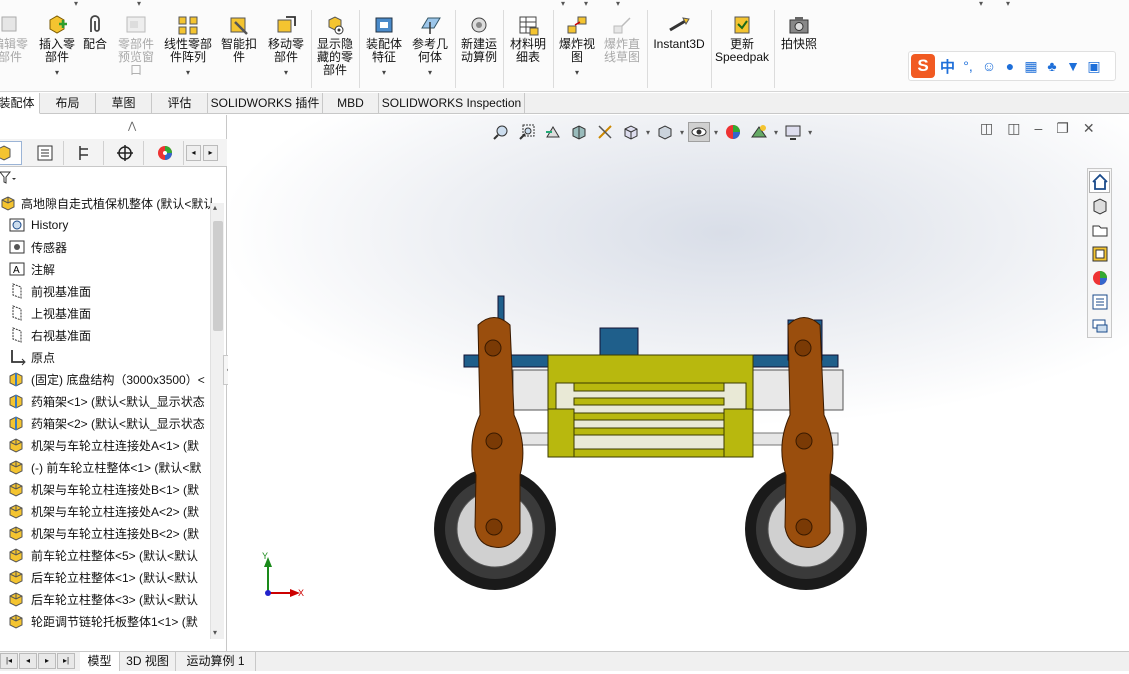 The image size is (1129, 674). I want to click on update-speedpak-button: 更新 Speedpak, so click(742, 39).